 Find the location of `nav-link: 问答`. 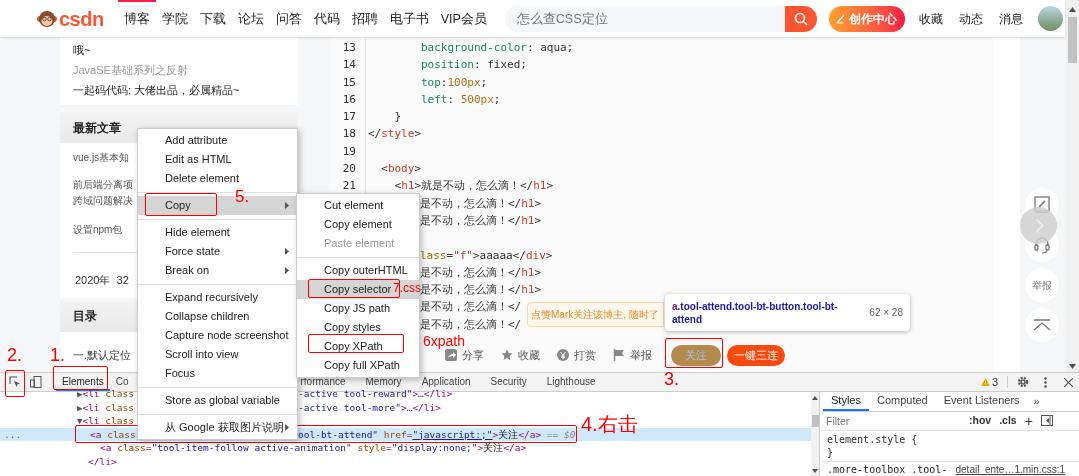

nav-link: 问答 is located at coordinates (288, 18).